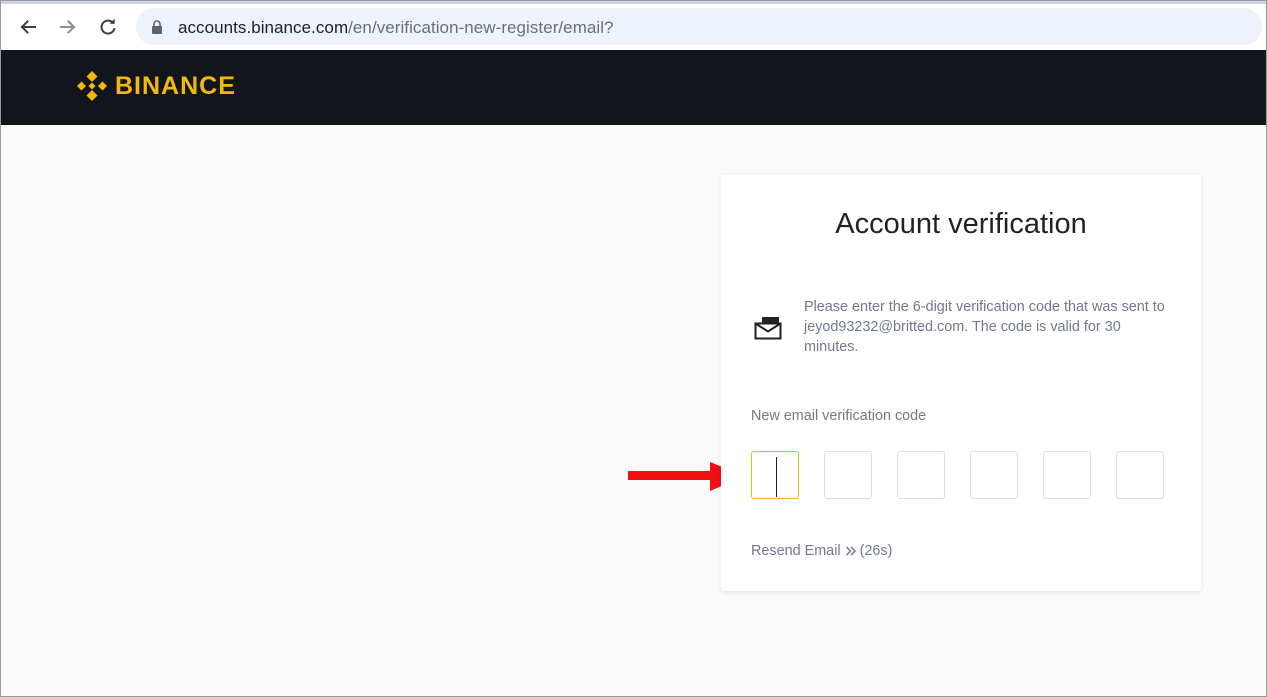 The width and height of the screenshot is (1267, 697). What do you see at coordinates (263, 27) in the screenshot?
I see `url-host: accounts.binance.com` at bounding box center [263, 27].